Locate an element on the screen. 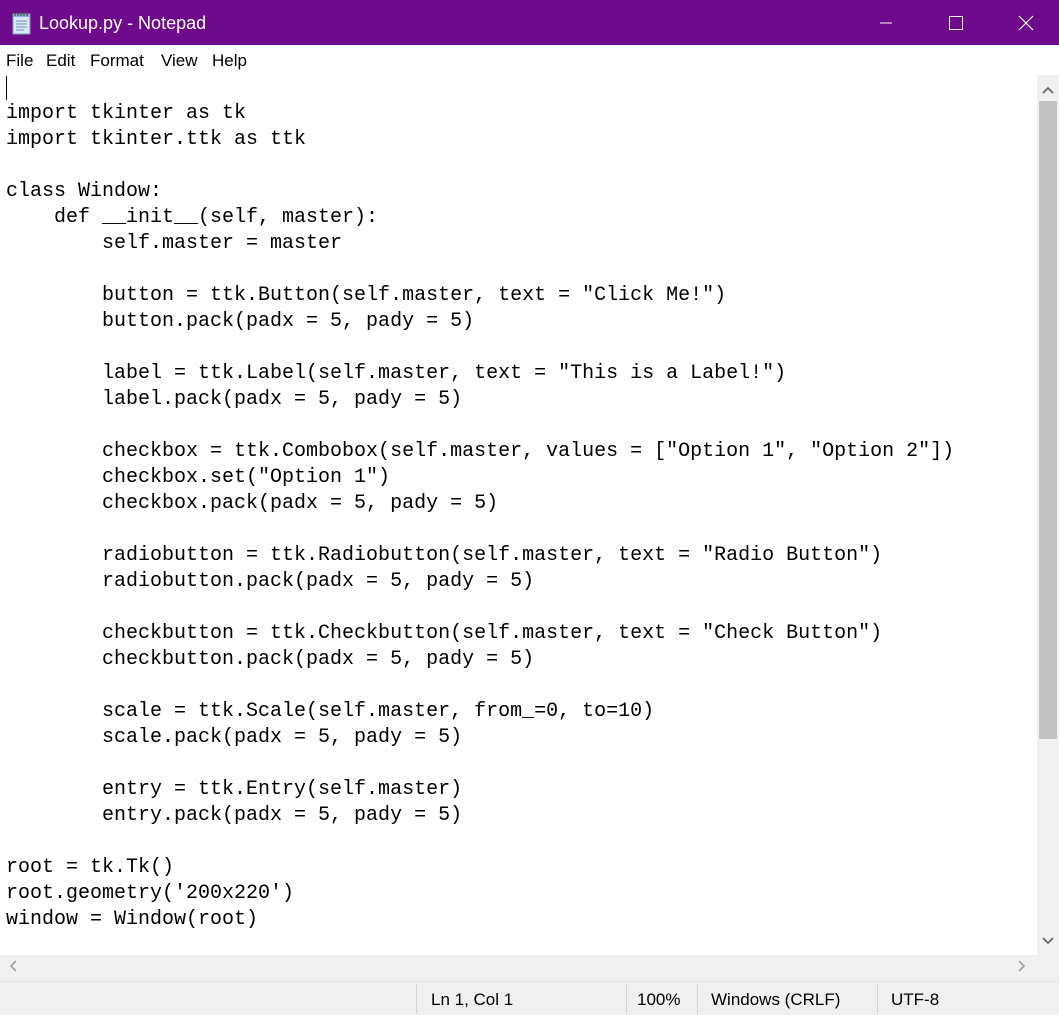 The image size is (1059, 1015). scroll-right-button is located at coordinates (1022, 968).